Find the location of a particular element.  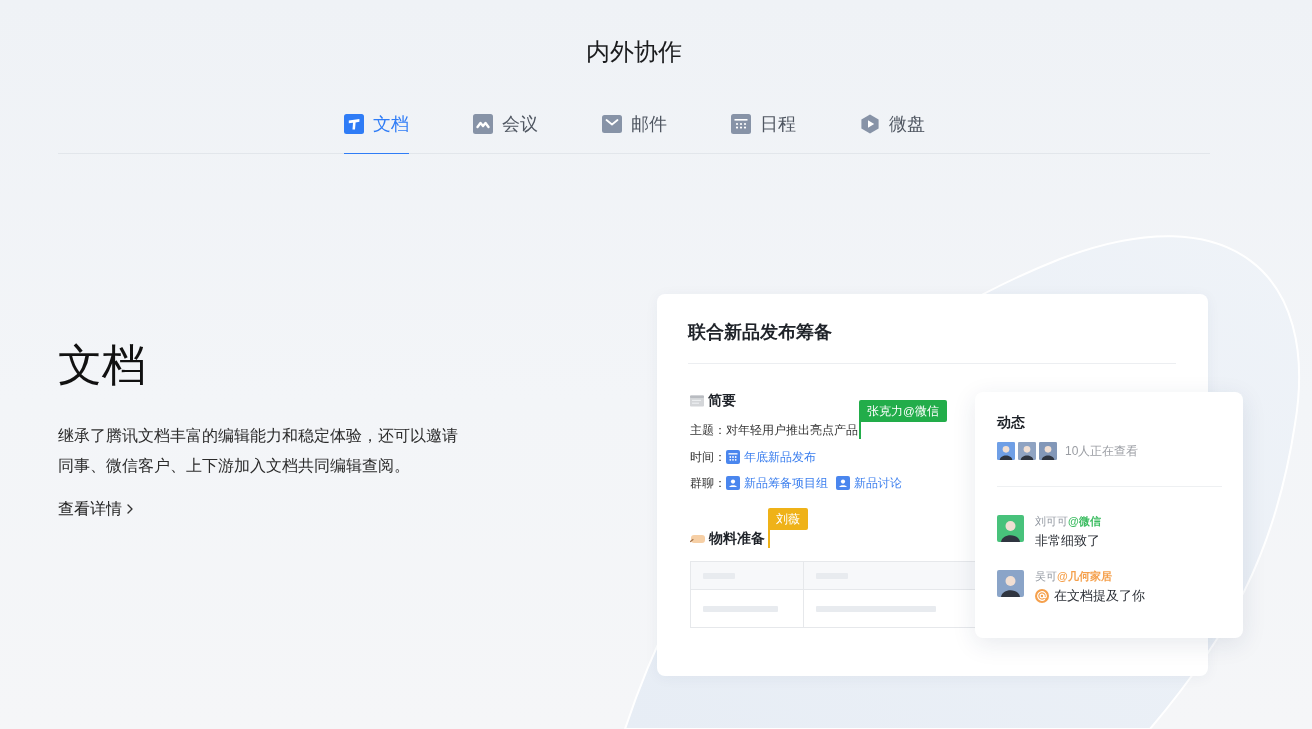

viewer-count: 10人正在查看 is located at coordinates (1102, 451).